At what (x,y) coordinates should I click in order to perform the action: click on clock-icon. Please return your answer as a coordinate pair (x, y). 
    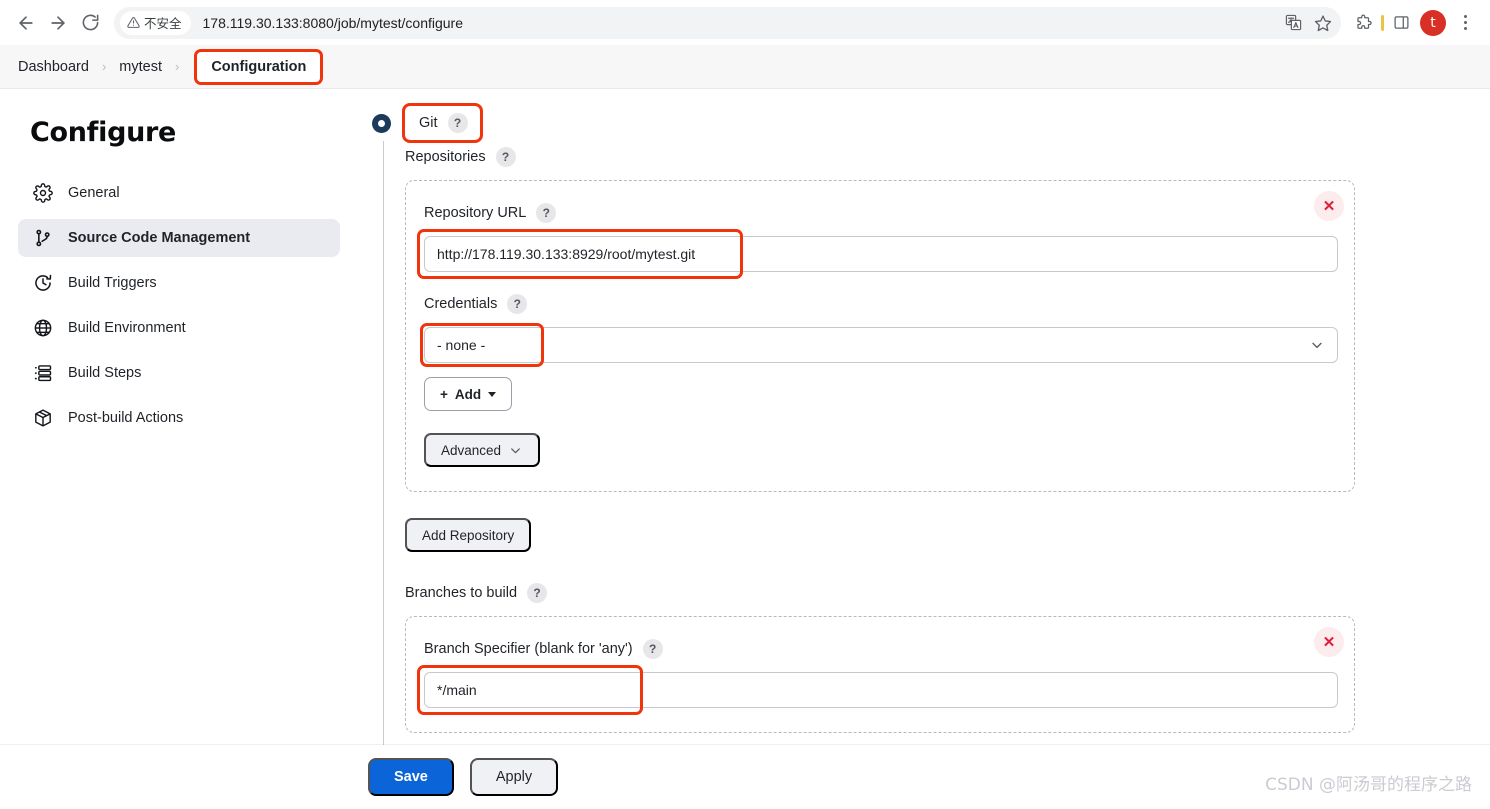
    Looking at the image, I should click on (43, 283).